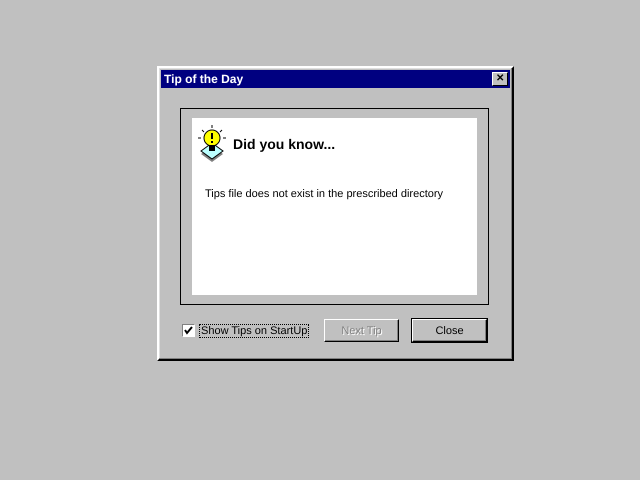 This screenshot has width=640, height=480. What do you see at coordinates (204, 79) in the screenshot?
I see `window-title: Tip of the Day` at bounding box center [204, 79].